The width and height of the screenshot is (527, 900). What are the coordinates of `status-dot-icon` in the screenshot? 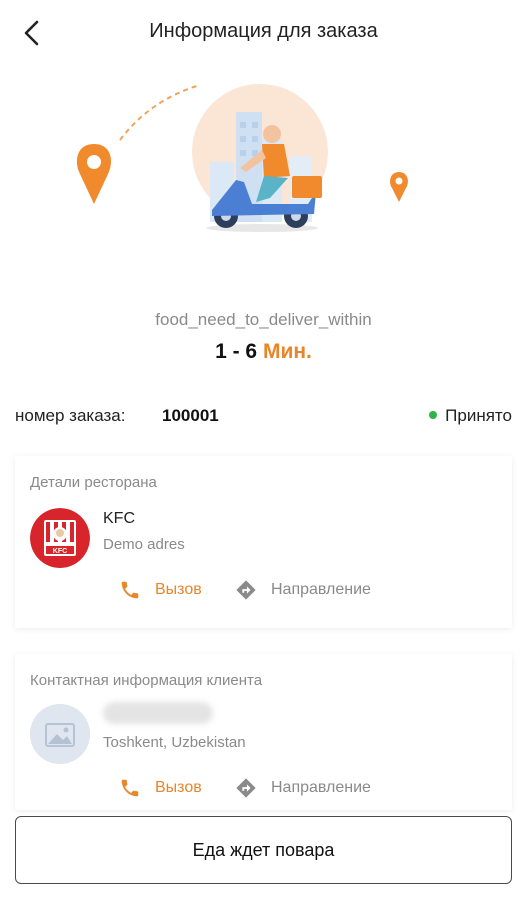 It's located at (433, 414).